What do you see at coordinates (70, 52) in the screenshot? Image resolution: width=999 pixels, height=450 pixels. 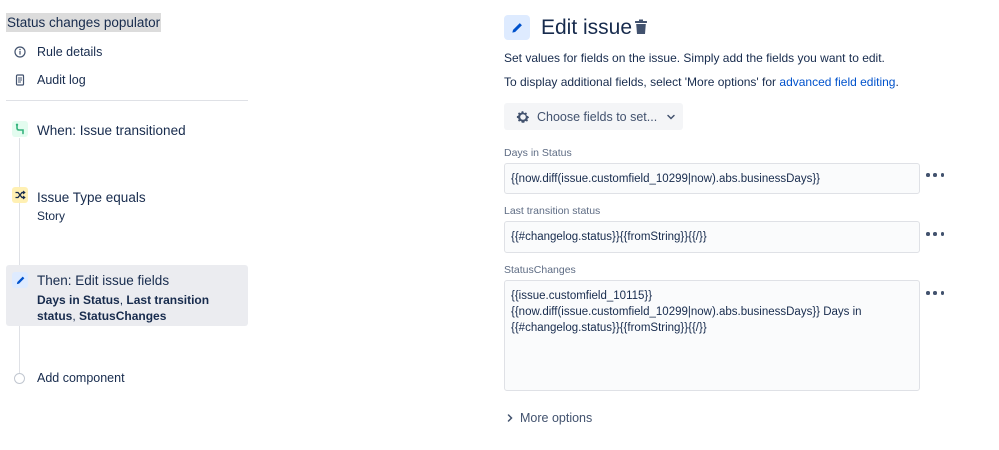 I see `rule-details-label: Rule details` at bounding box center [70, 52].